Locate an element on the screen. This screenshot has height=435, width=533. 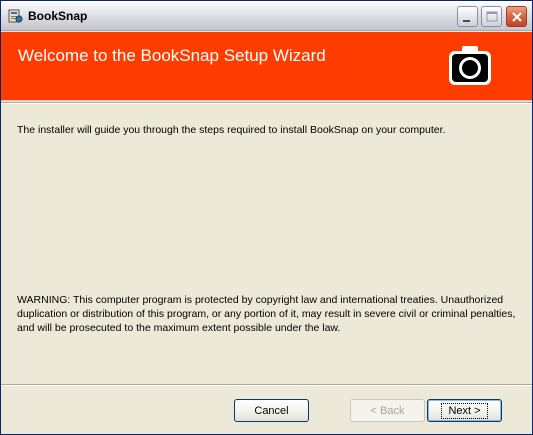
footer-divider is located at coordinates (266, 385).